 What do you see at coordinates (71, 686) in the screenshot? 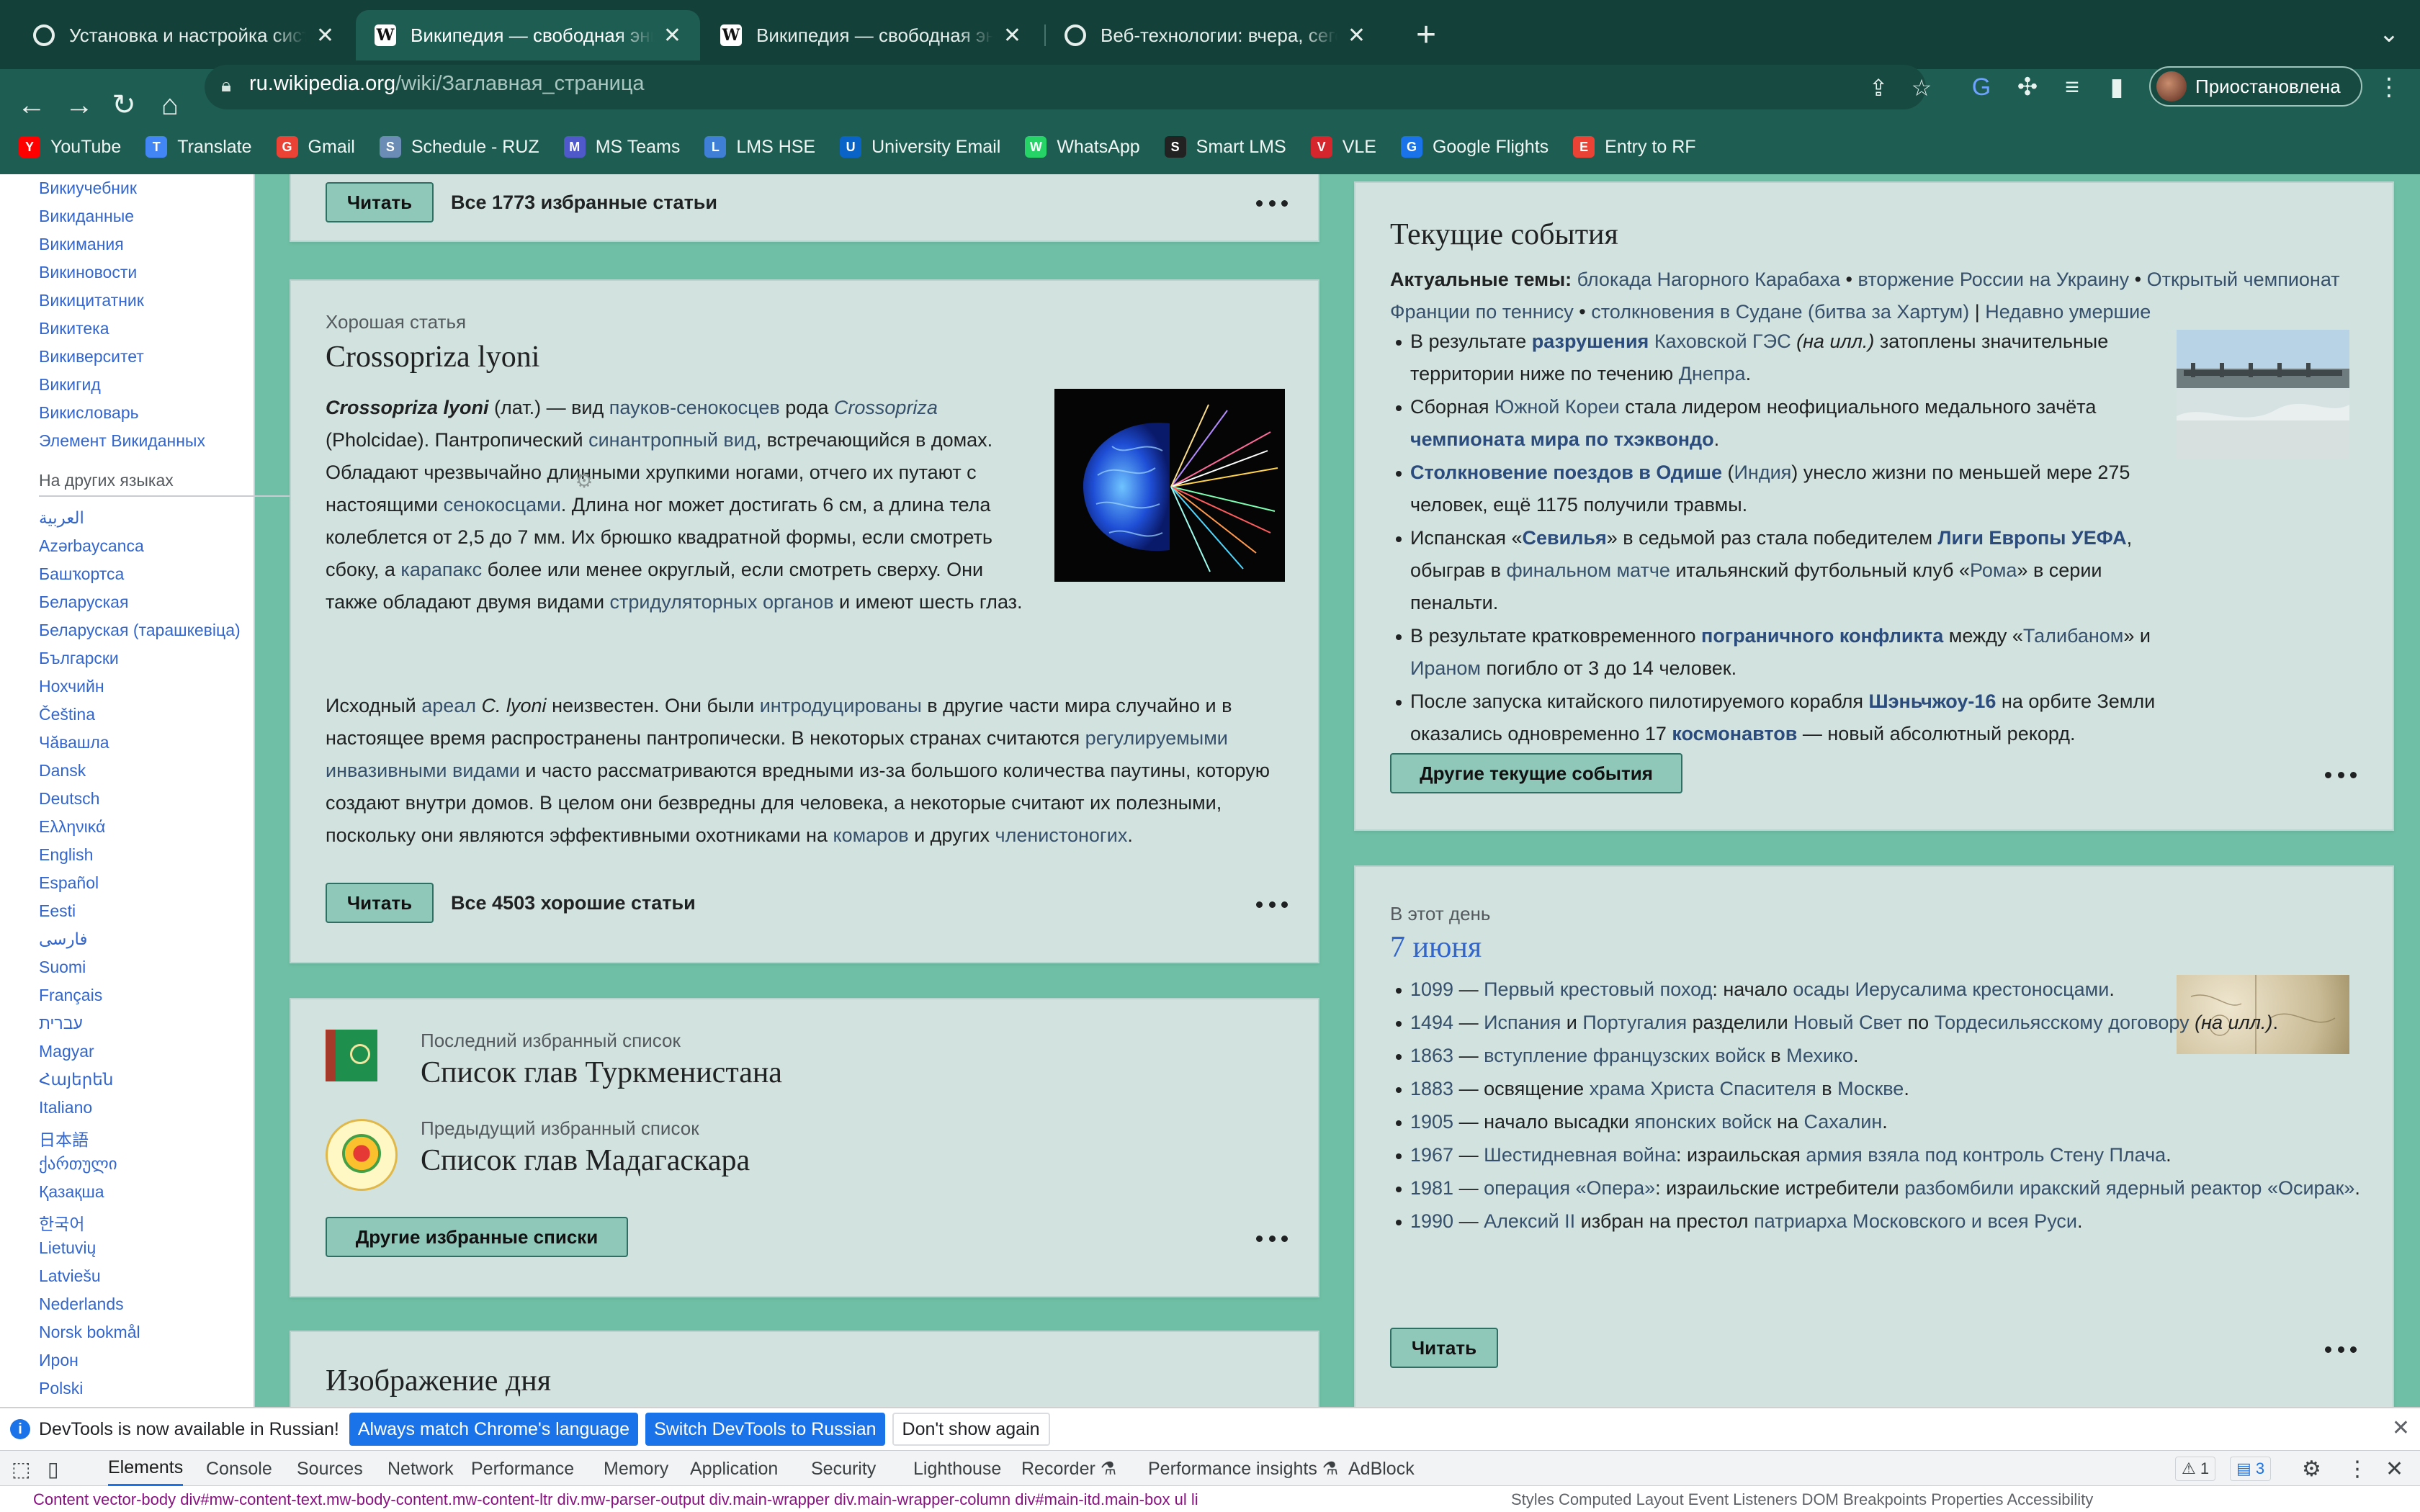
I see `language-link: Нохчийн` at bounding box center [71, 686].